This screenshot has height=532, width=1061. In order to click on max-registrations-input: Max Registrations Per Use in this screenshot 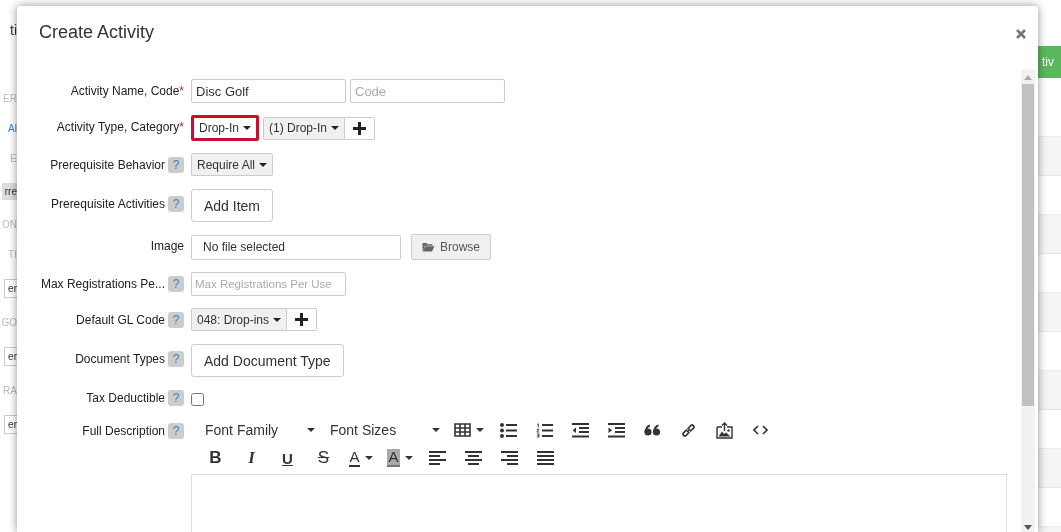, I will do `click(268, 284)`.